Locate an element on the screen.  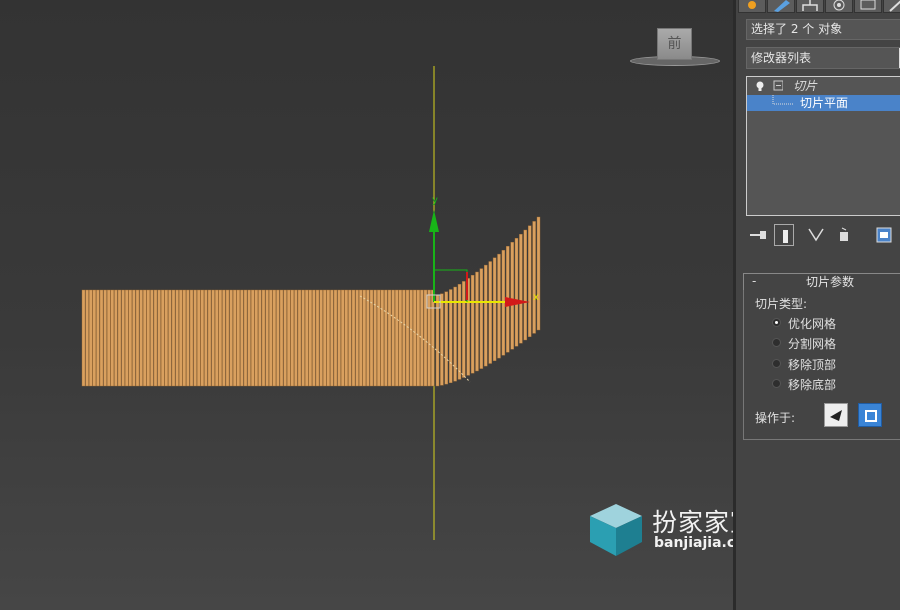
create-tab-icon is located at coordinates (752, 6).